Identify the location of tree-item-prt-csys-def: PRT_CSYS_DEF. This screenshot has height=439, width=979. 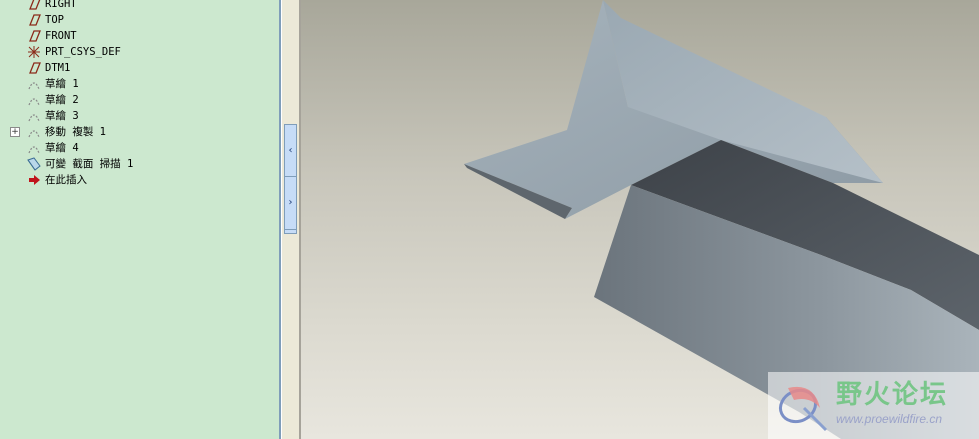
(135, 52).